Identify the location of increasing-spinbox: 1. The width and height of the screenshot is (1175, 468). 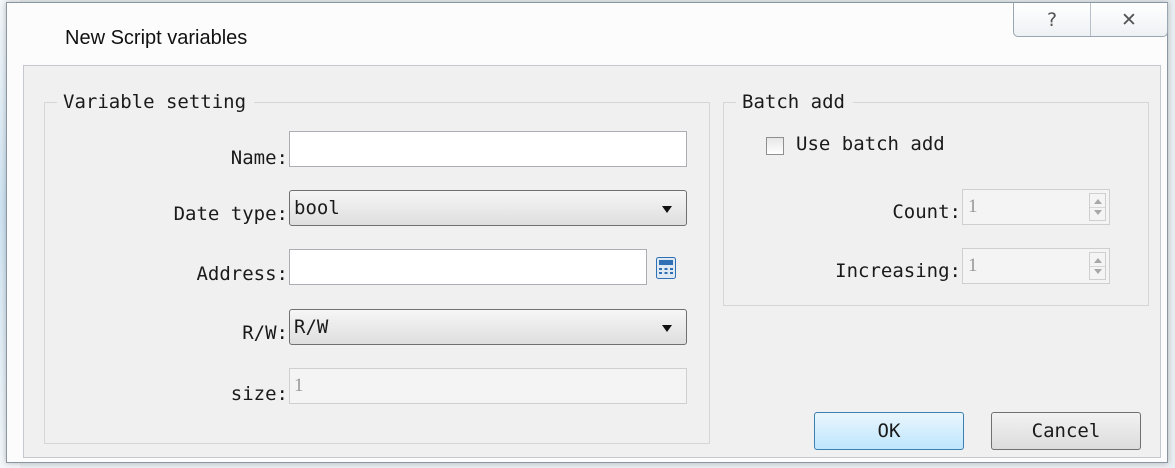
(1036, 266).